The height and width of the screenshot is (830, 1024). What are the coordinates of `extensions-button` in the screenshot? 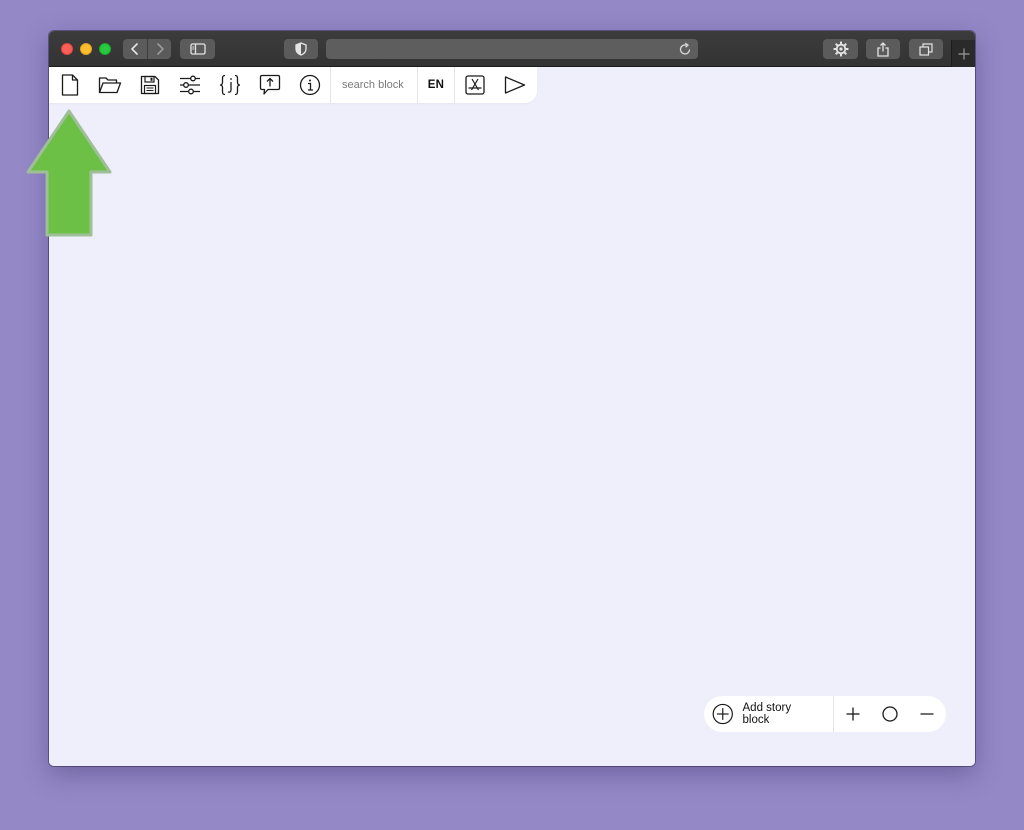 It's located at (840, 49).